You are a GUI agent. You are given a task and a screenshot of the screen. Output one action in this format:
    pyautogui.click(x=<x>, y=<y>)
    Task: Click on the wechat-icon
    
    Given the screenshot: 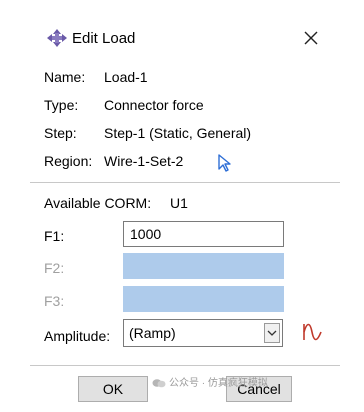 What is the action you would take?
    pyautogui.click(x=159, y=383)
    